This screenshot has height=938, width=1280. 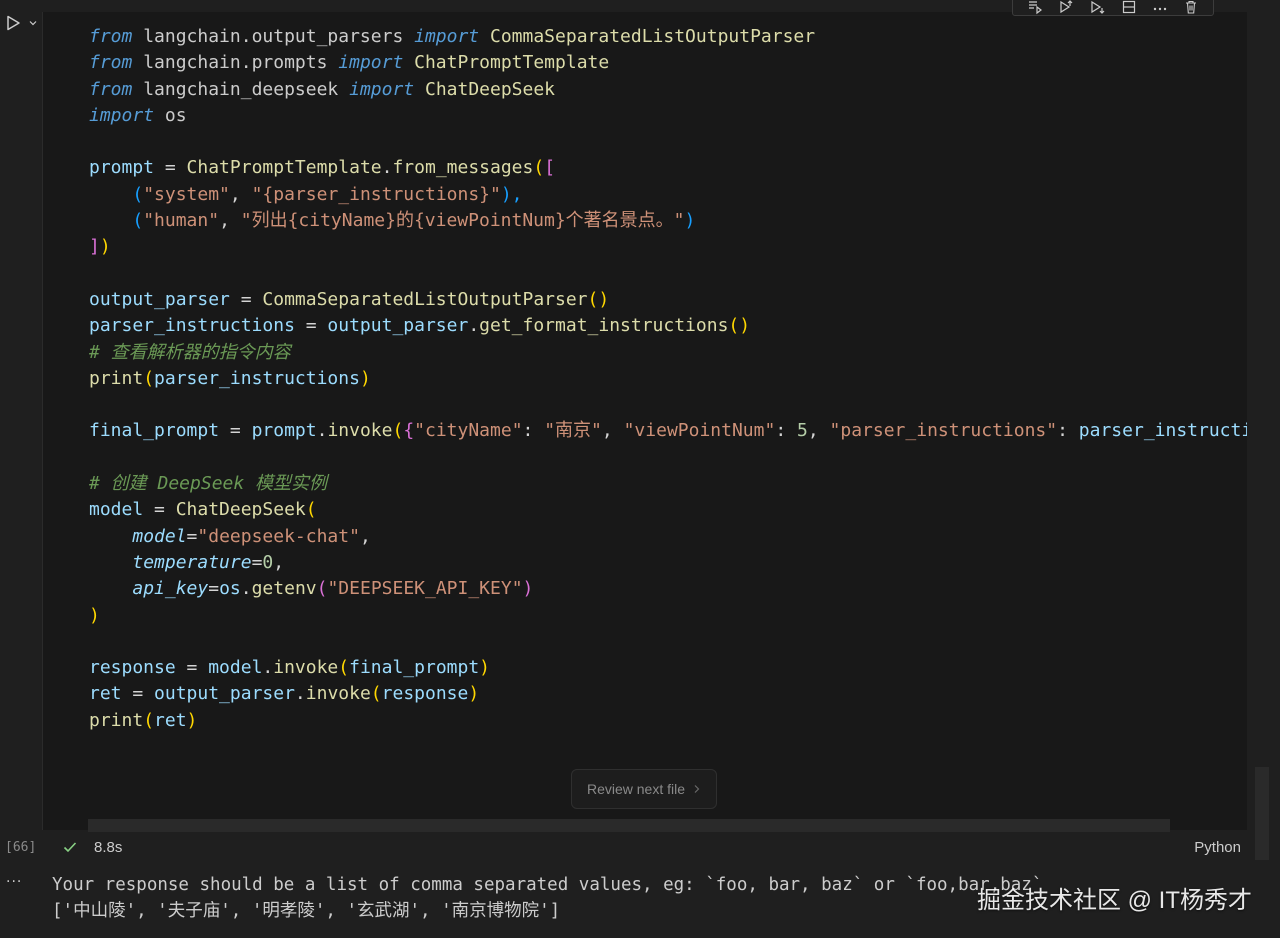 I want to click on delete-icon, so click(x=1191, y=7).